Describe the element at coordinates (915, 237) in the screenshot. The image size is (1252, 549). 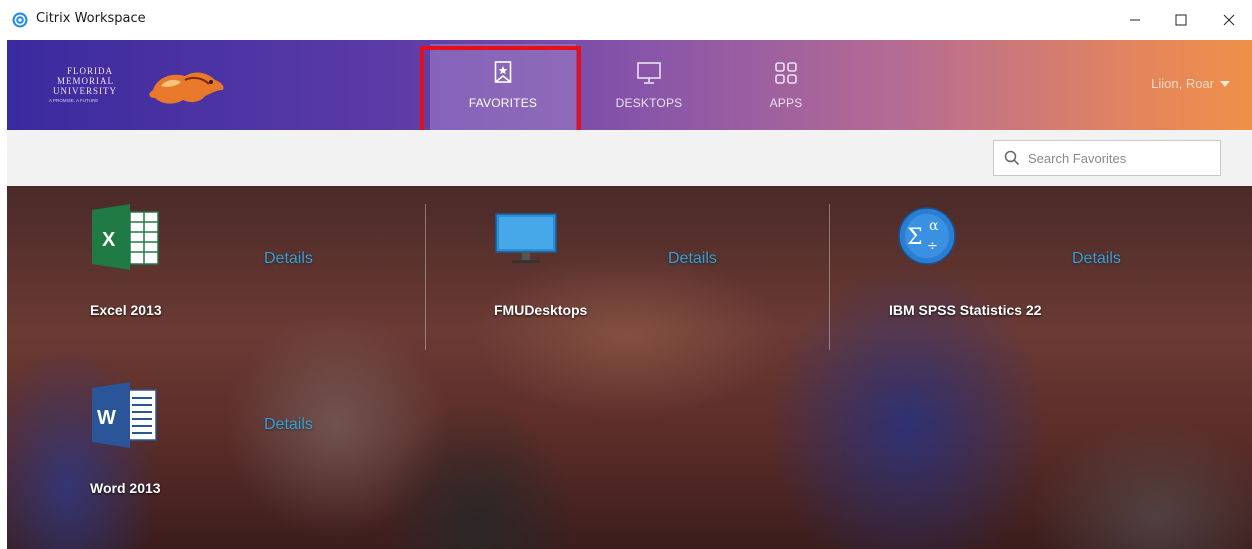
I see `svg-text: Σ` at that location.